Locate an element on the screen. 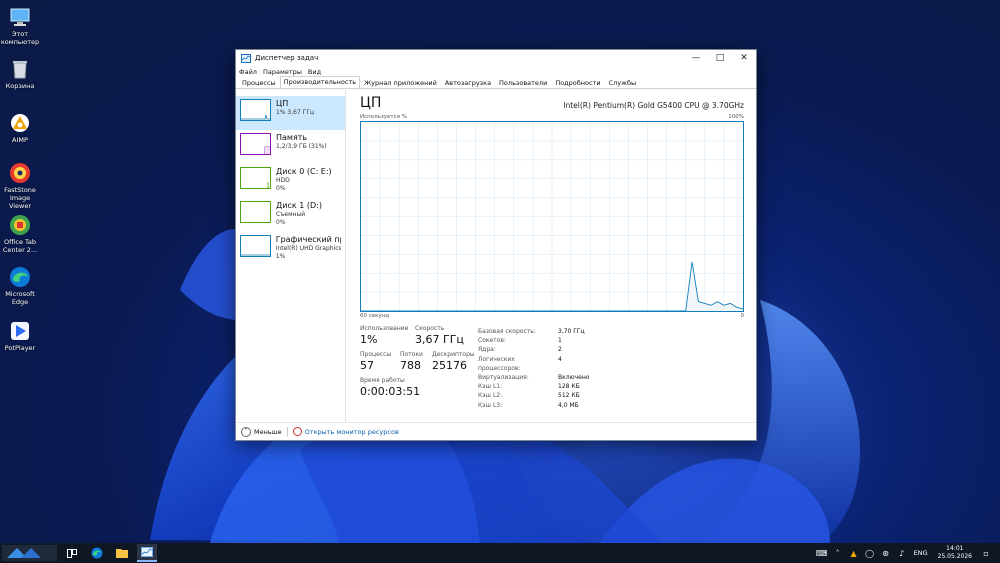  sidebar-item-detail: 1,2/3,9 ГБ (31%) is located at coordinates (301, 146).